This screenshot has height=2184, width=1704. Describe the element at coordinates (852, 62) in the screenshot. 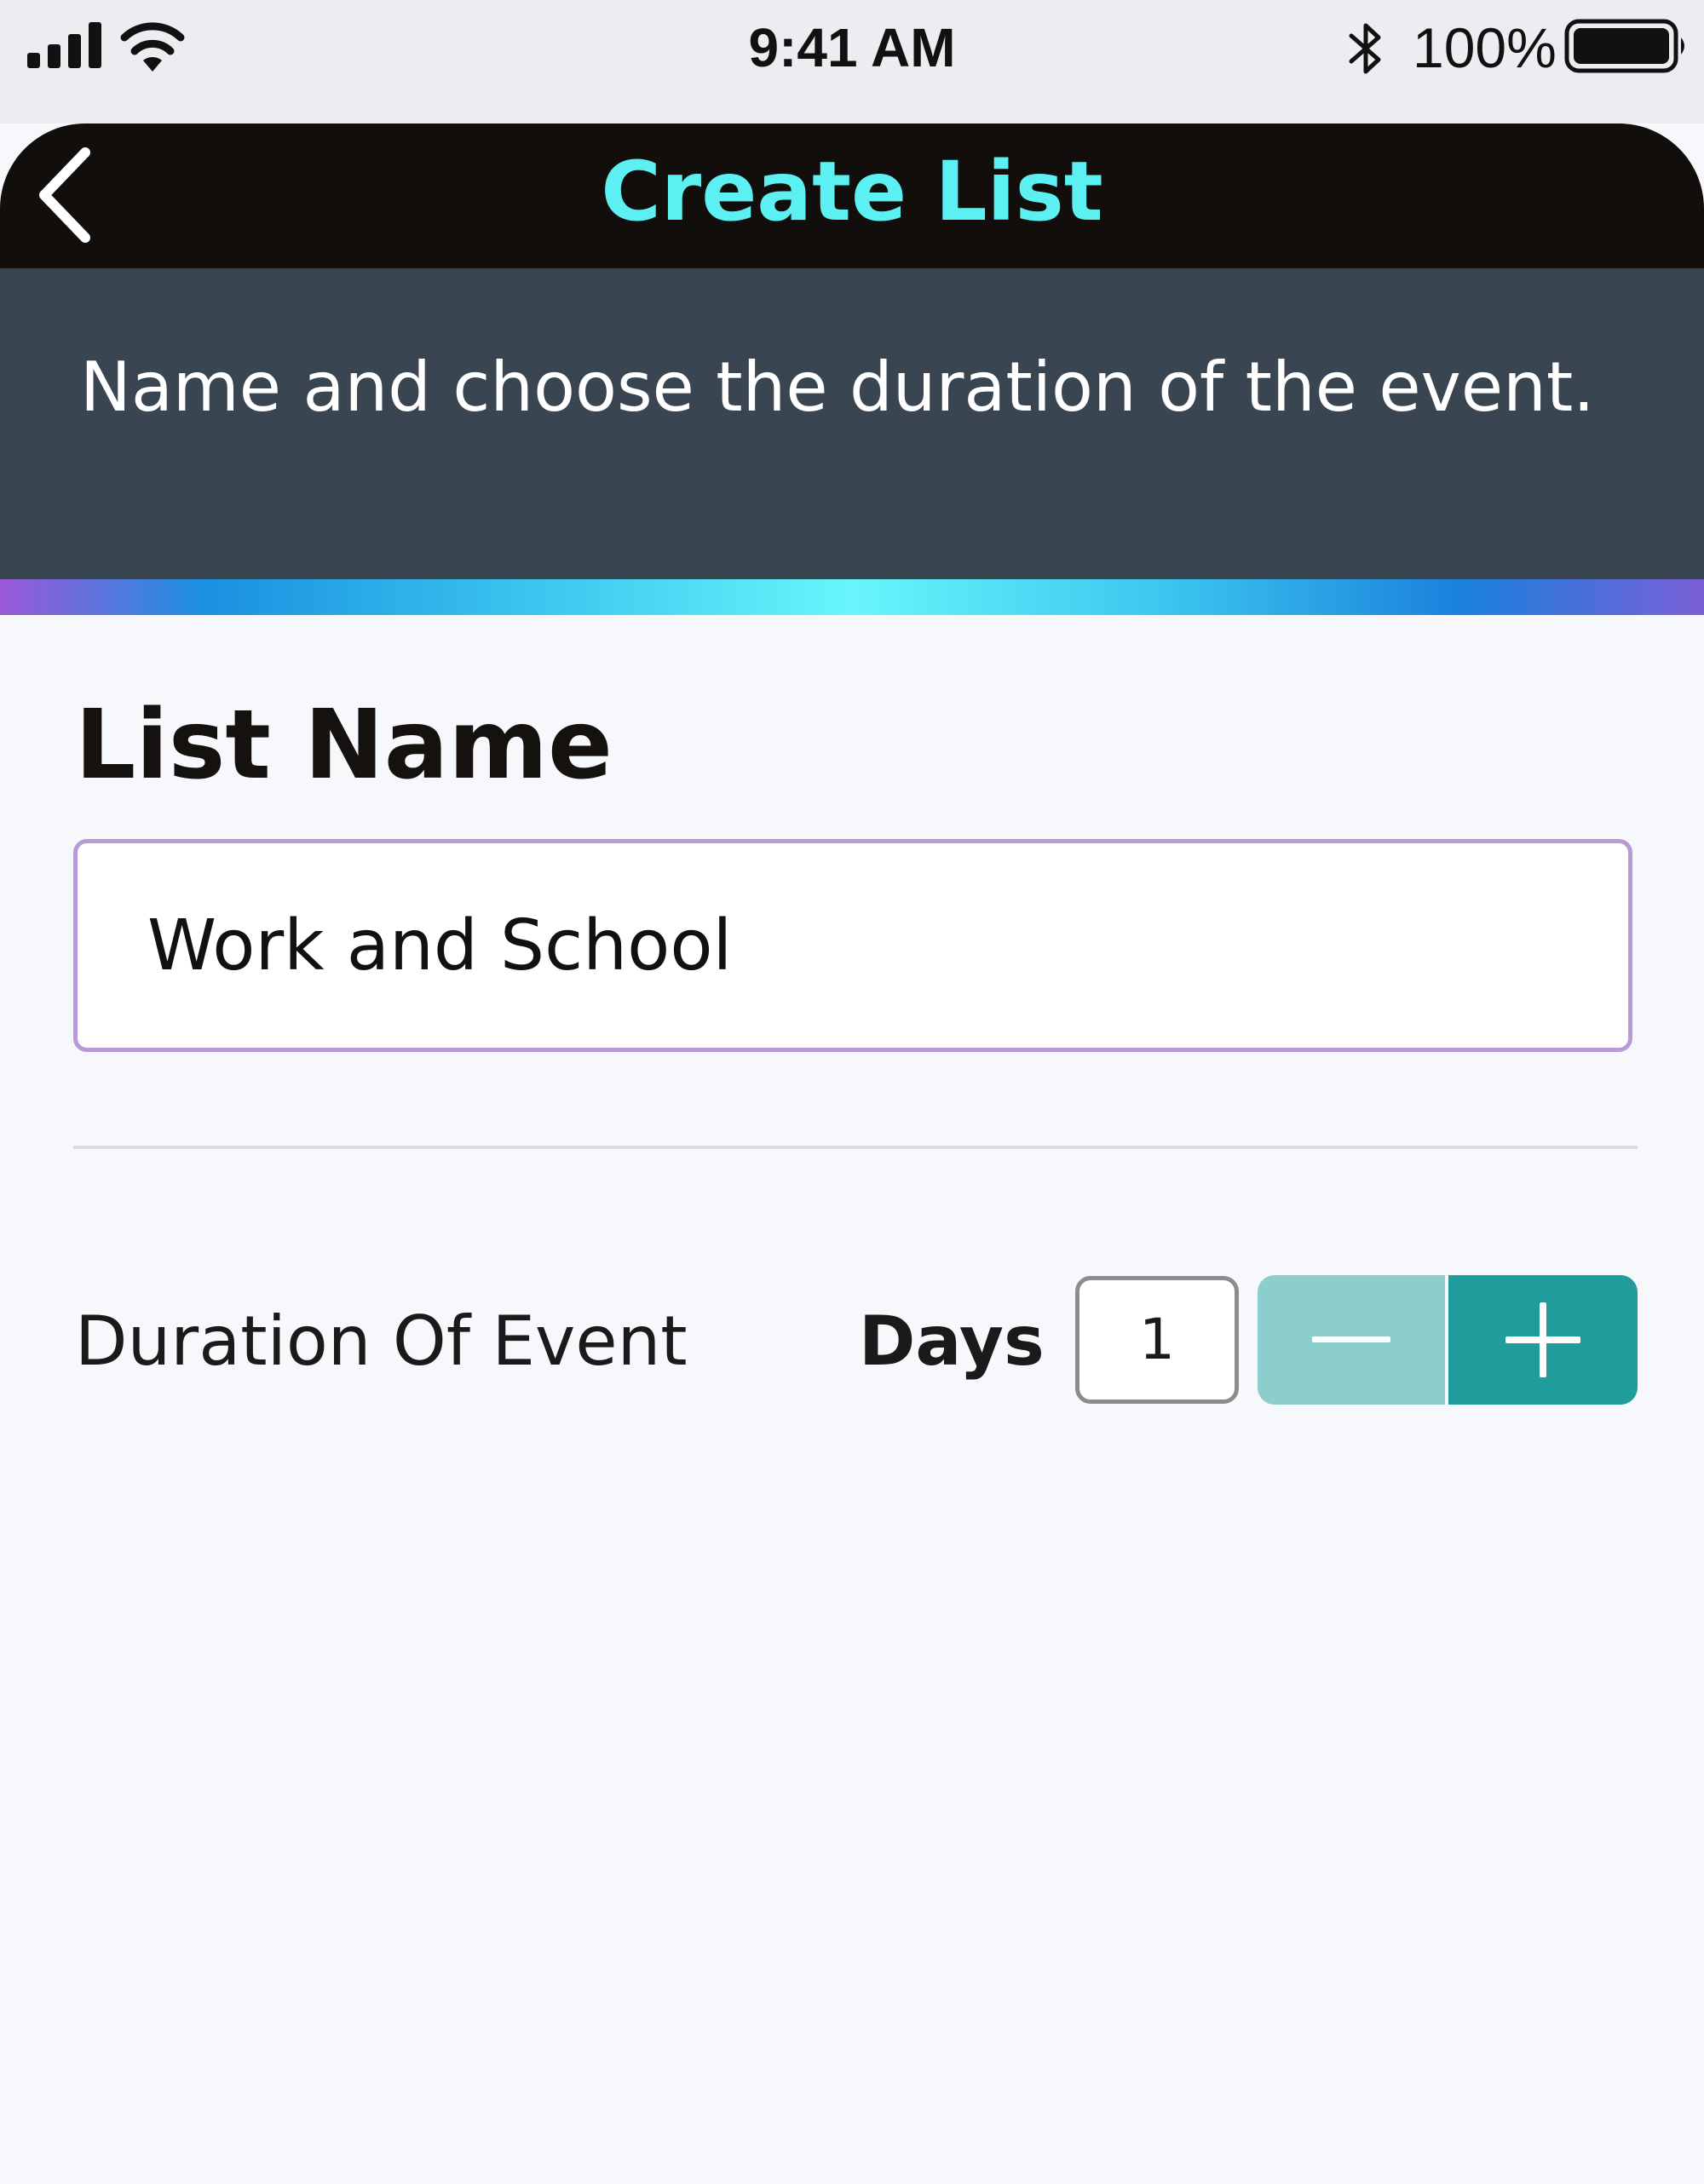

I see `status-bar: 9:41 AM 100%` at that location.